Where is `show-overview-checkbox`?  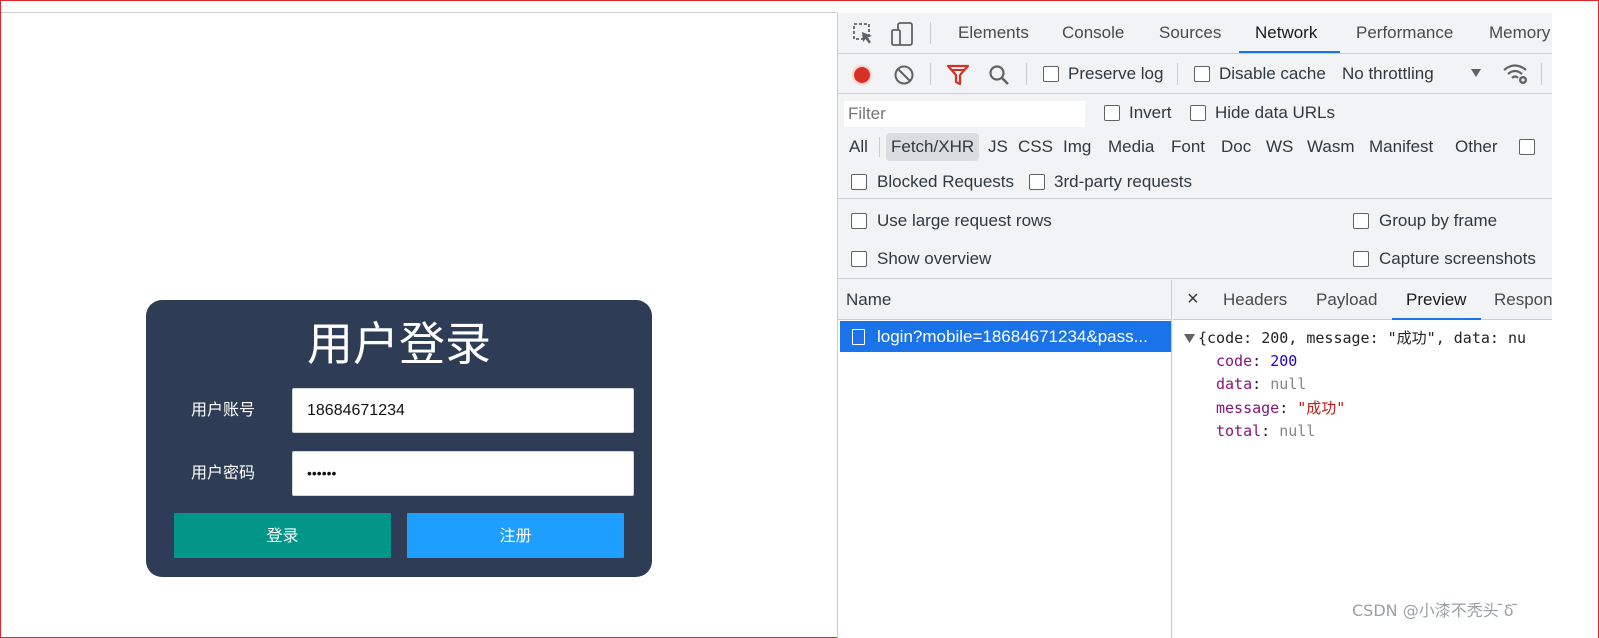
show-overview-checkbox is located at coordinates (859, 259).